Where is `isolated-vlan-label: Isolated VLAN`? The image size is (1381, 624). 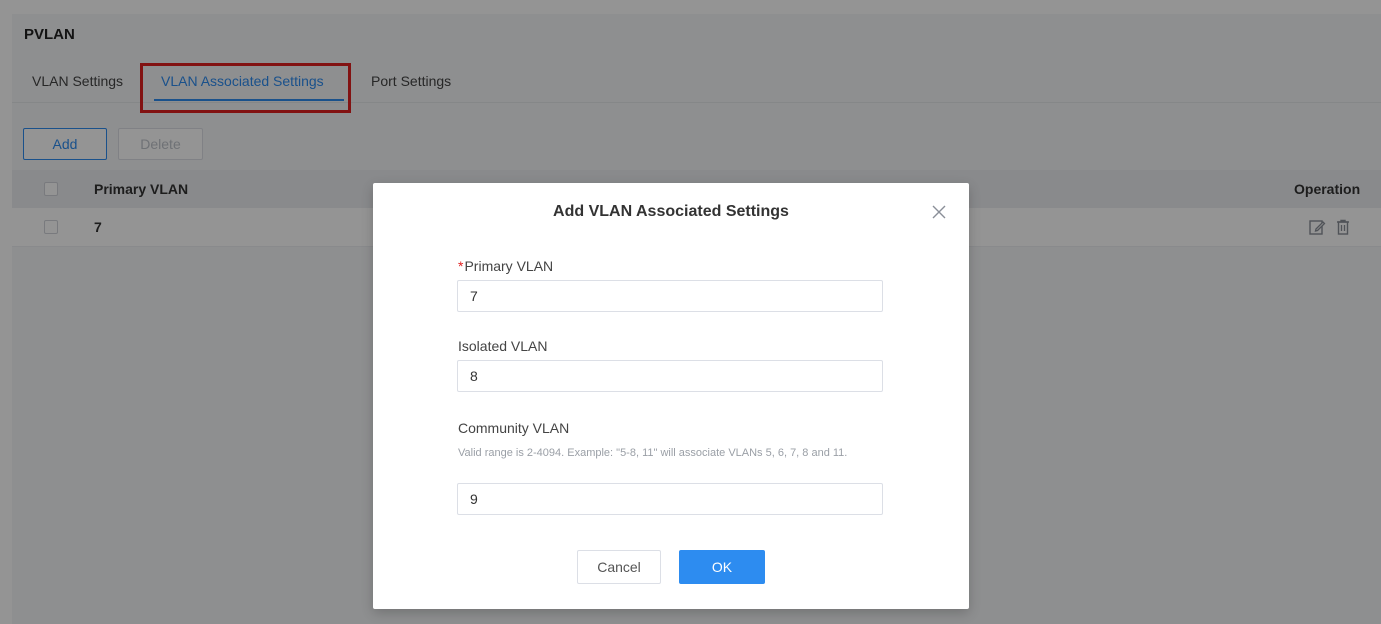 isolated-vlan-label: Isolated VLAN is located at coordinates (503, 346).